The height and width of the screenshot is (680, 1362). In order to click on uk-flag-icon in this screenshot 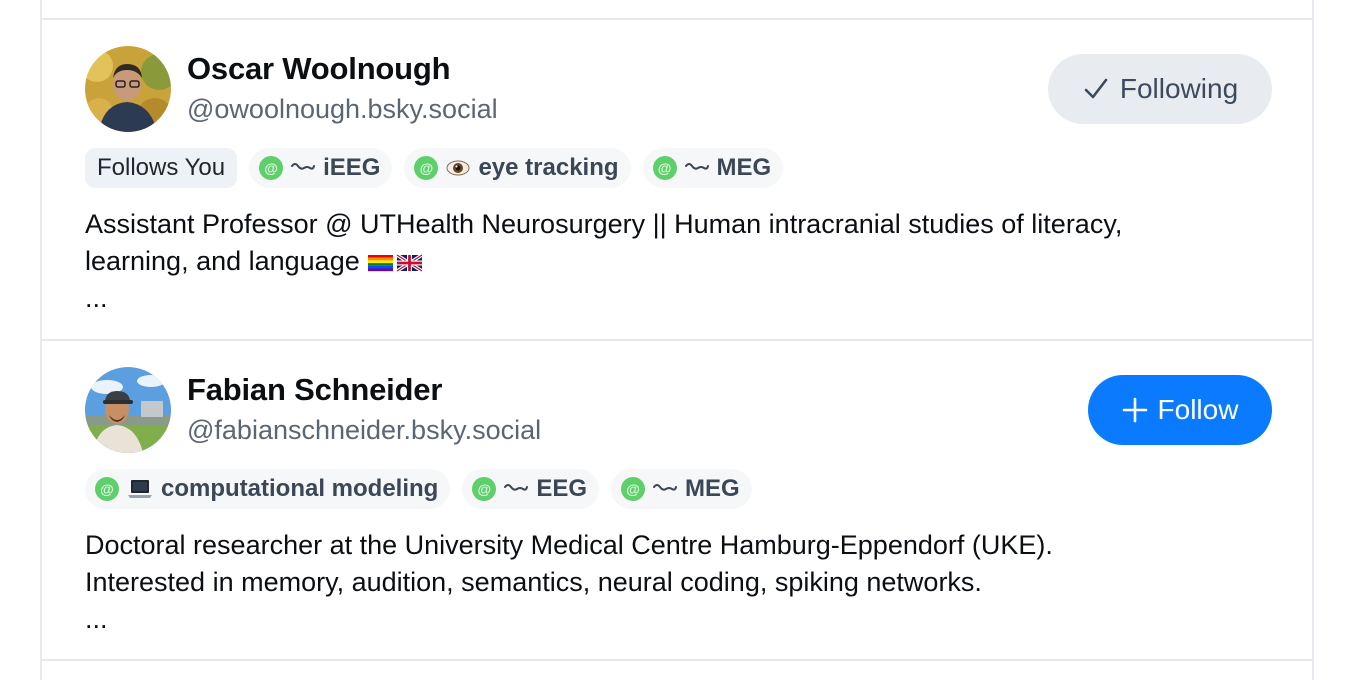, I will do `click(409, 263)`.